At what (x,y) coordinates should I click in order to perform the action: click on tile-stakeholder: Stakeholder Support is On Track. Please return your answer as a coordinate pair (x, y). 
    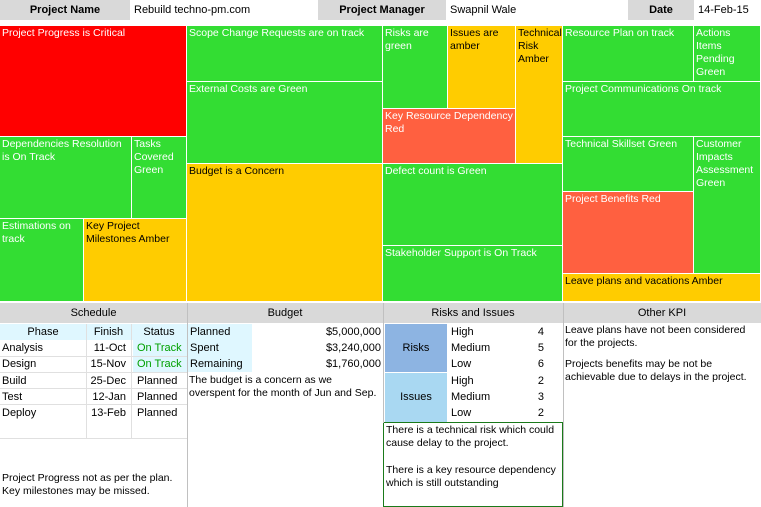
    Looking at the image, I should click on (473, 274).